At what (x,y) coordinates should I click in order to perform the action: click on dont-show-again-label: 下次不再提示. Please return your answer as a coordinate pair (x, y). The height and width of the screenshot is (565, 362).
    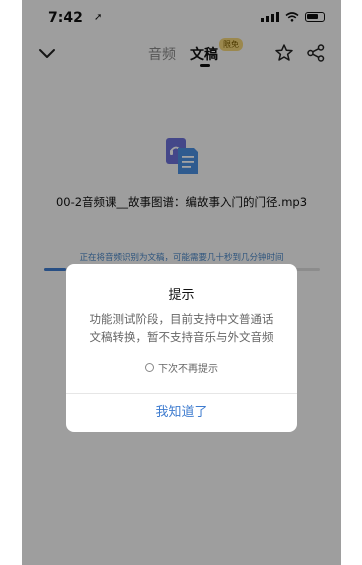
    Looking at the image, I should click on (188, 369).